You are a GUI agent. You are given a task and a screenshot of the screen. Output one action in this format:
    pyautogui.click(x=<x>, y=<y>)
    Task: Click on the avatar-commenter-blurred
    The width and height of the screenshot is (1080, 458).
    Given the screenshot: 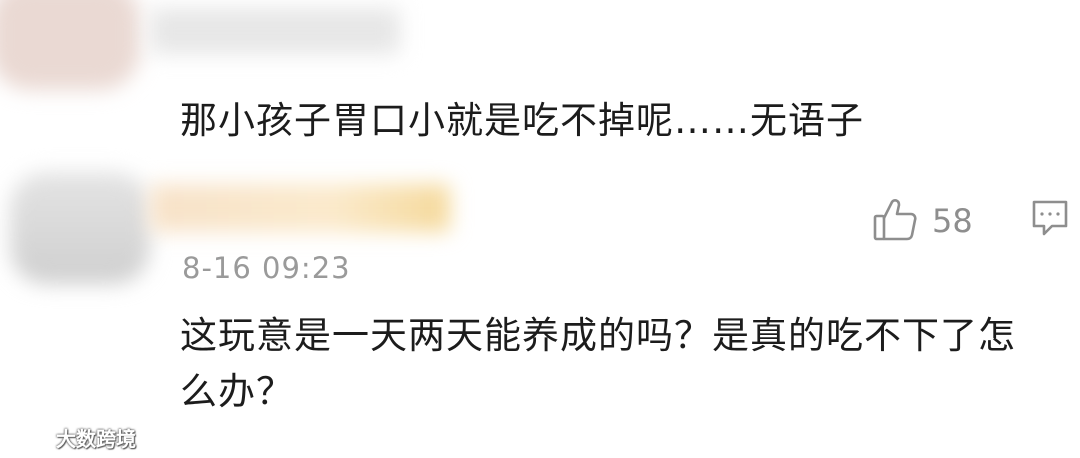 What is the action you would take?
    pyautogui.click(x=80, y=228)
    